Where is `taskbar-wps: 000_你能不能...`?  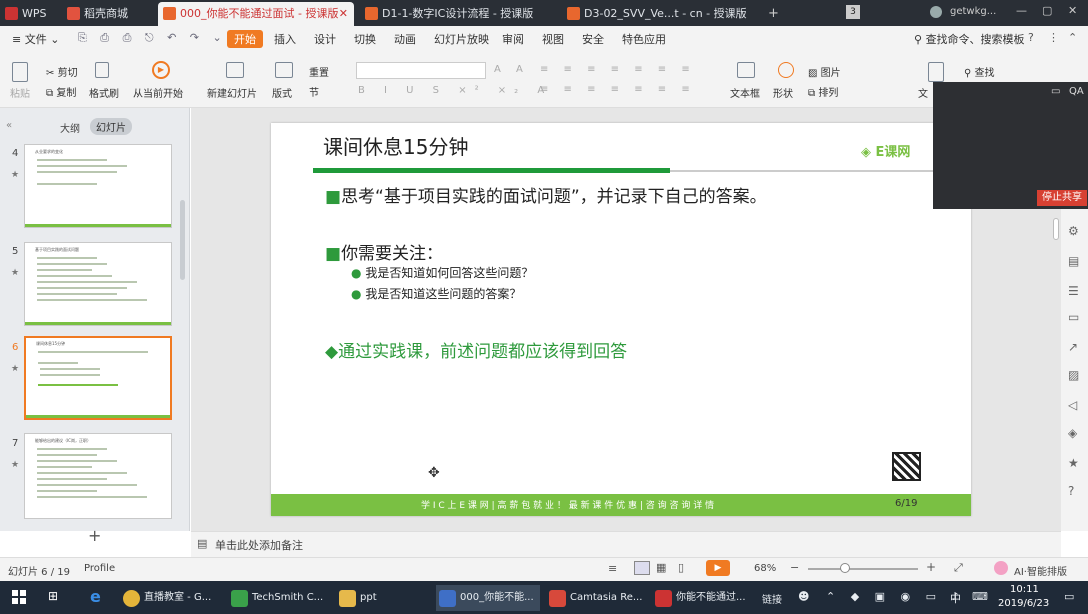
taskbar-wps: 000_你能不能... is located at coordinates (488, 598).